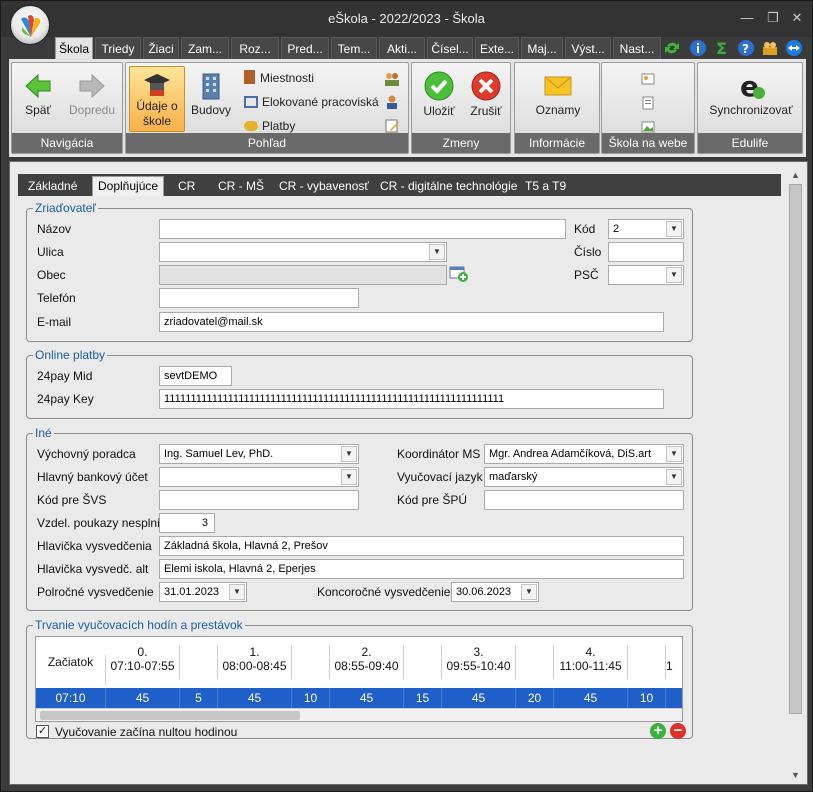  I want to click on grid-row-selected: 07:10 45 5 45 10 45 15 45 20 45 10, so click(359, 698).